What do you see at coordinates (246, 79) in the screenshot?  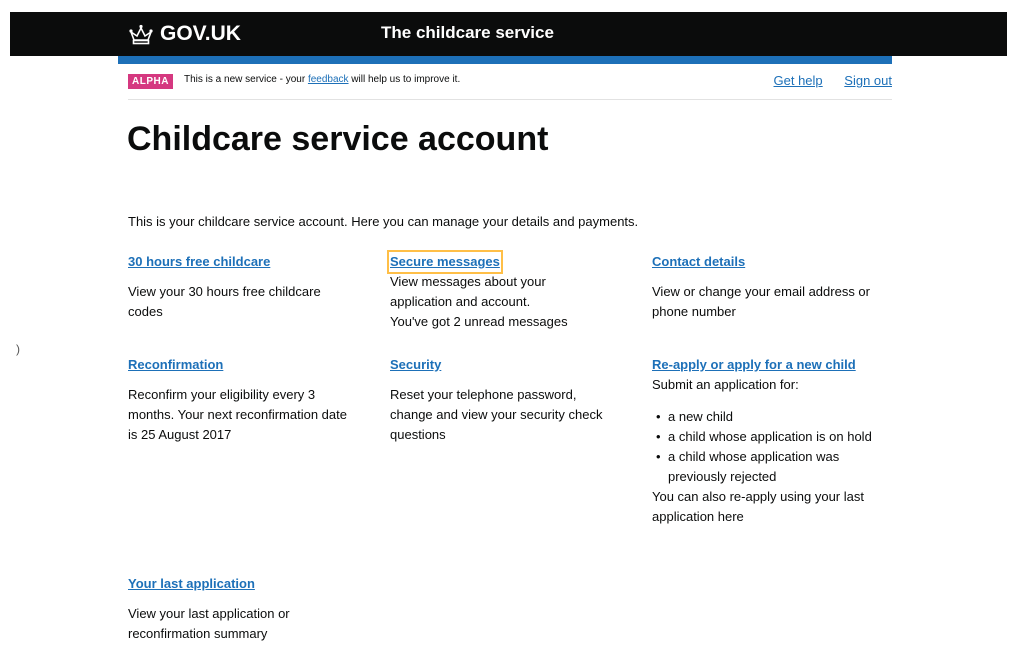 I see `phase-text-before: This is a new service - your` at bounding box center [246, 79].